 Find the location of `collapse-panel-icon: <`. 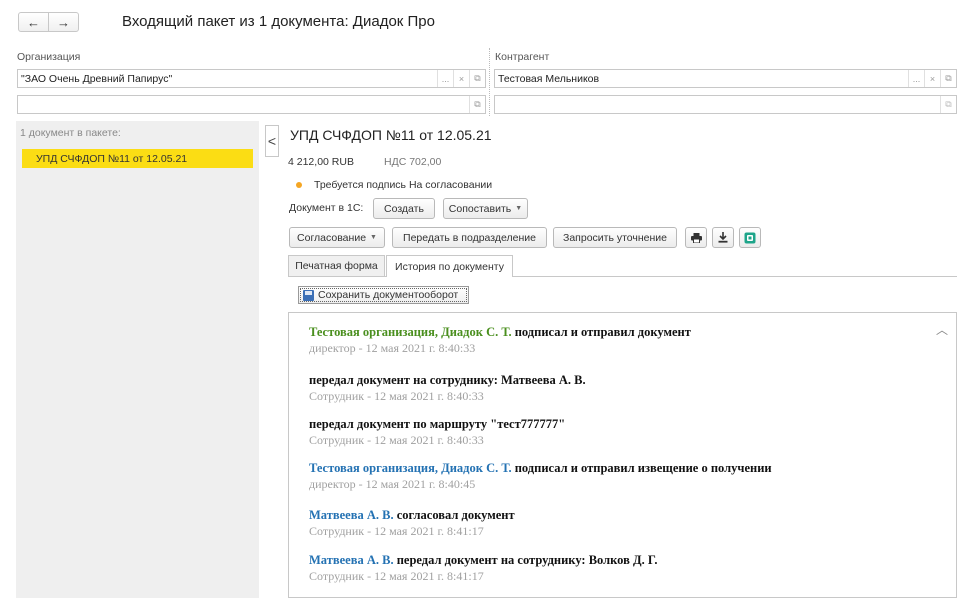

collapse-panel-icon: < is located at coordinates (272, 141).